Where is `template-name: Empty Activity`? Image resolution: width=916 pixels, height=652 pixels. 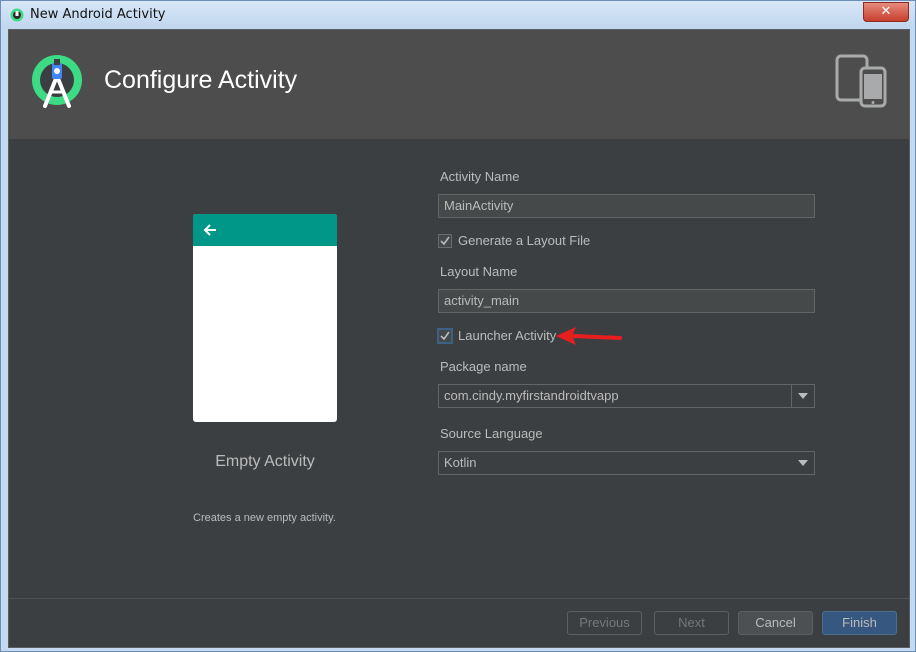
template-name: Empty Activity is located at coordinates (265, 461).